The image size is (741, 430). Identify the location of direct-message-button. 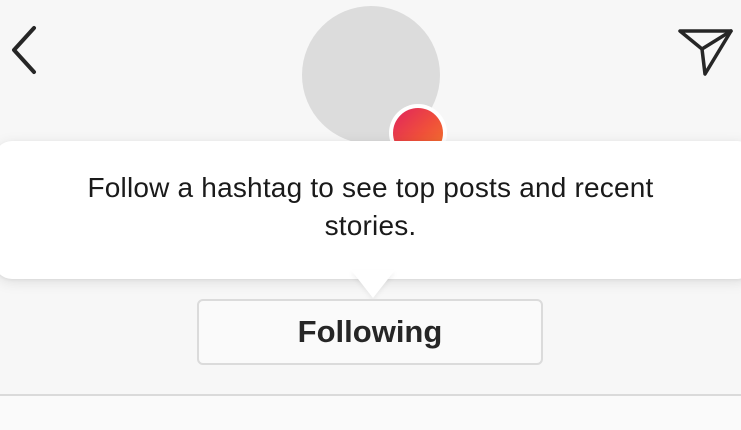
(706, 52).